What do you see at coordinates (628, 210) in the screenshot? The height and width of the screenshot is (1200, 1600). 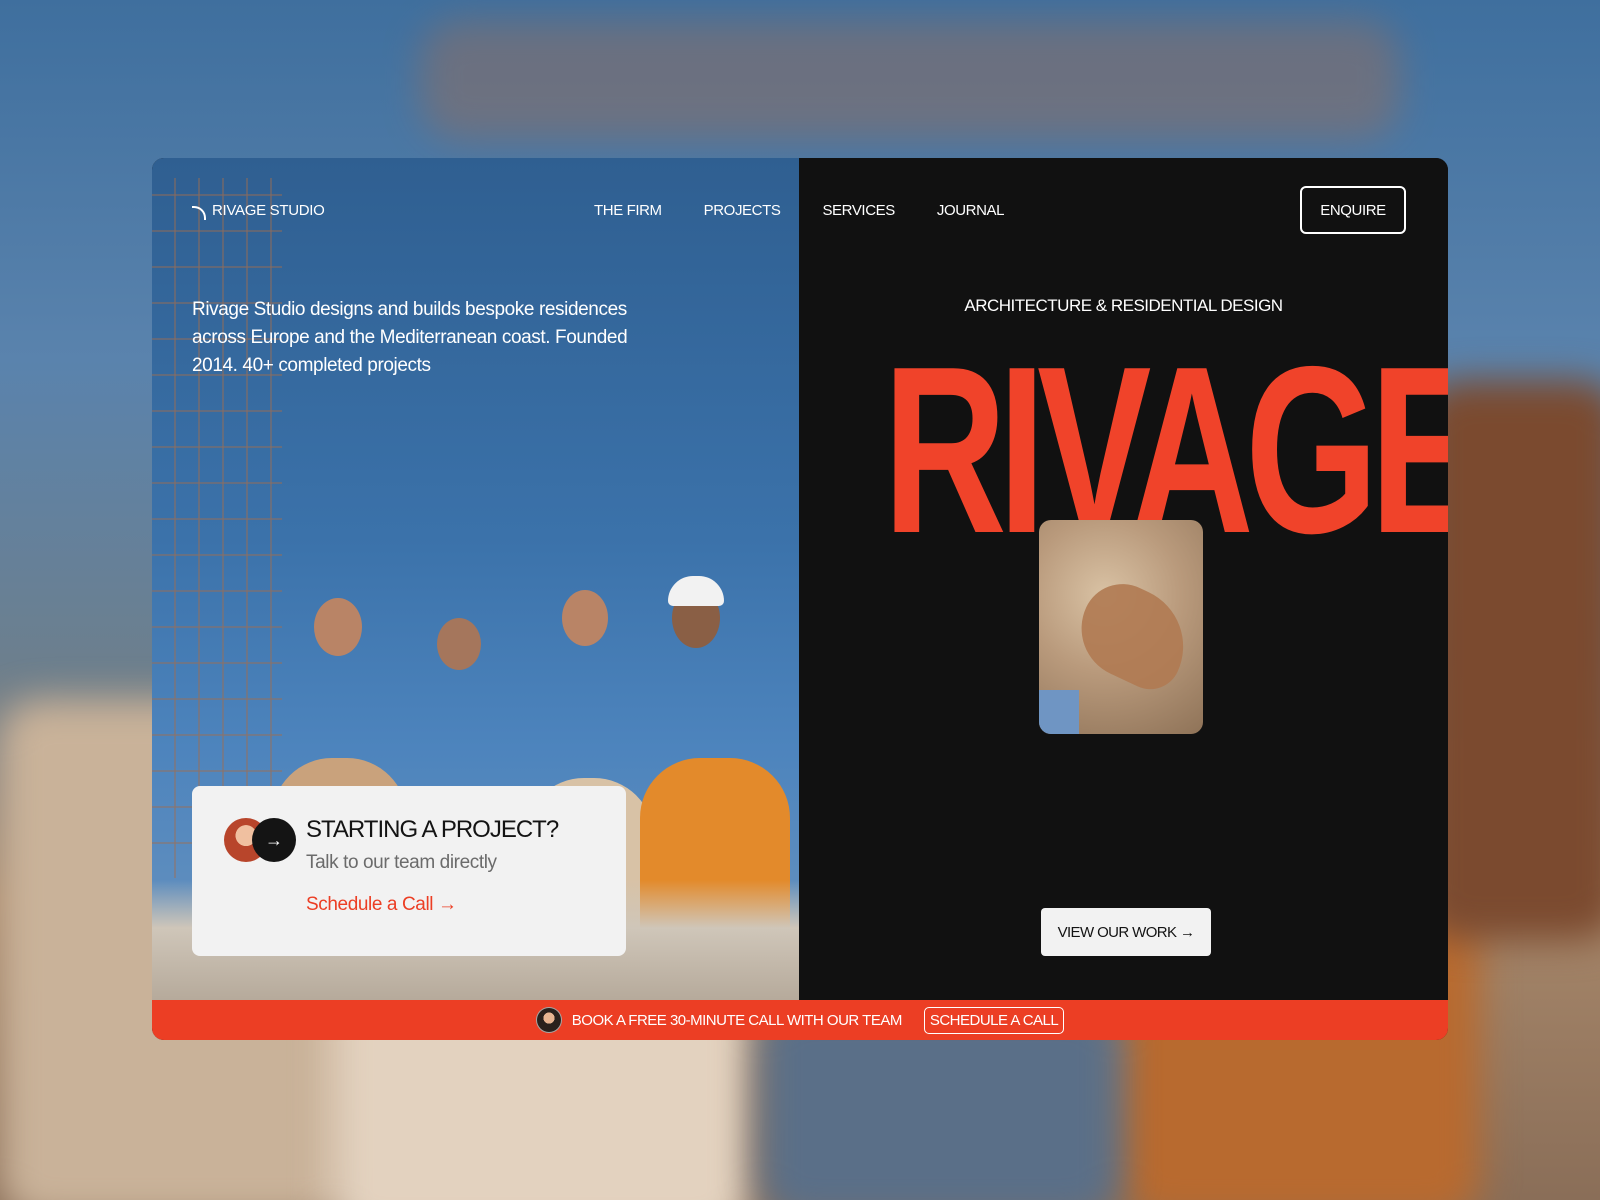 I see `nav-link-the-firm: THE FIRM` at bounding box center [628, 210].